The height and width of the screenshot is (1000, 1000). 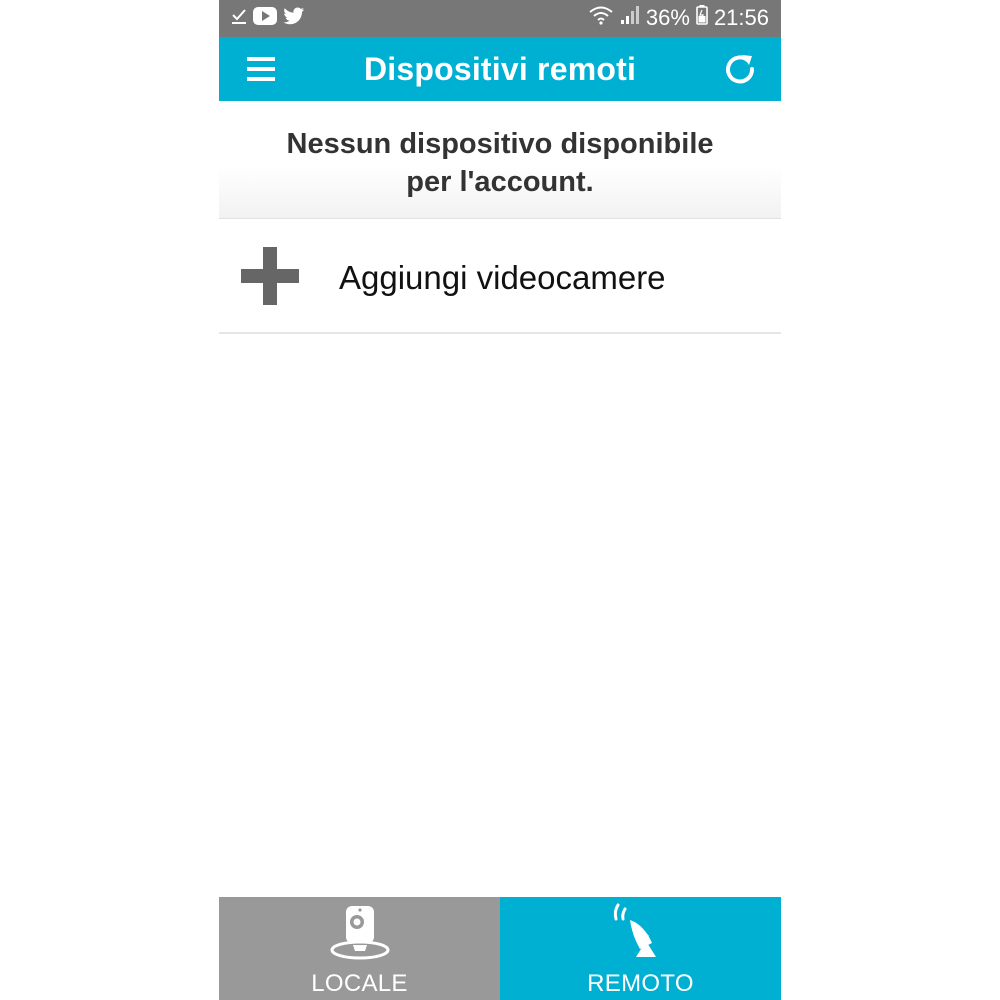 I want to click on app-bar: Dispositivi remoti, so click(x=500, y=69).